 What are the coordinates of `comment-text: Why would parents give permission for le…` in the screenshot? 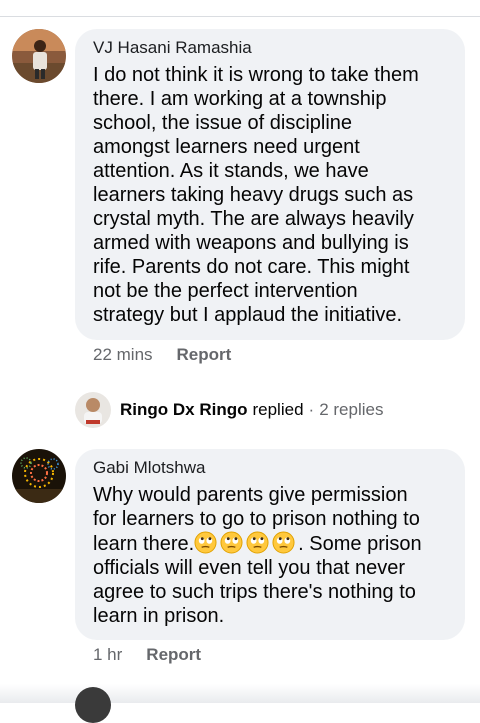 It's located at (270, 555).